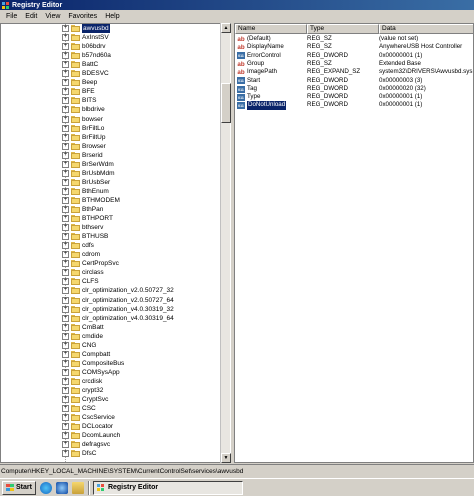 The width and height of the screenshot is (474, 496). What do you see at coordinates (111, 408) in the screenshot?
I see `tree-item: + CSC` at bounding box center [111, 408].